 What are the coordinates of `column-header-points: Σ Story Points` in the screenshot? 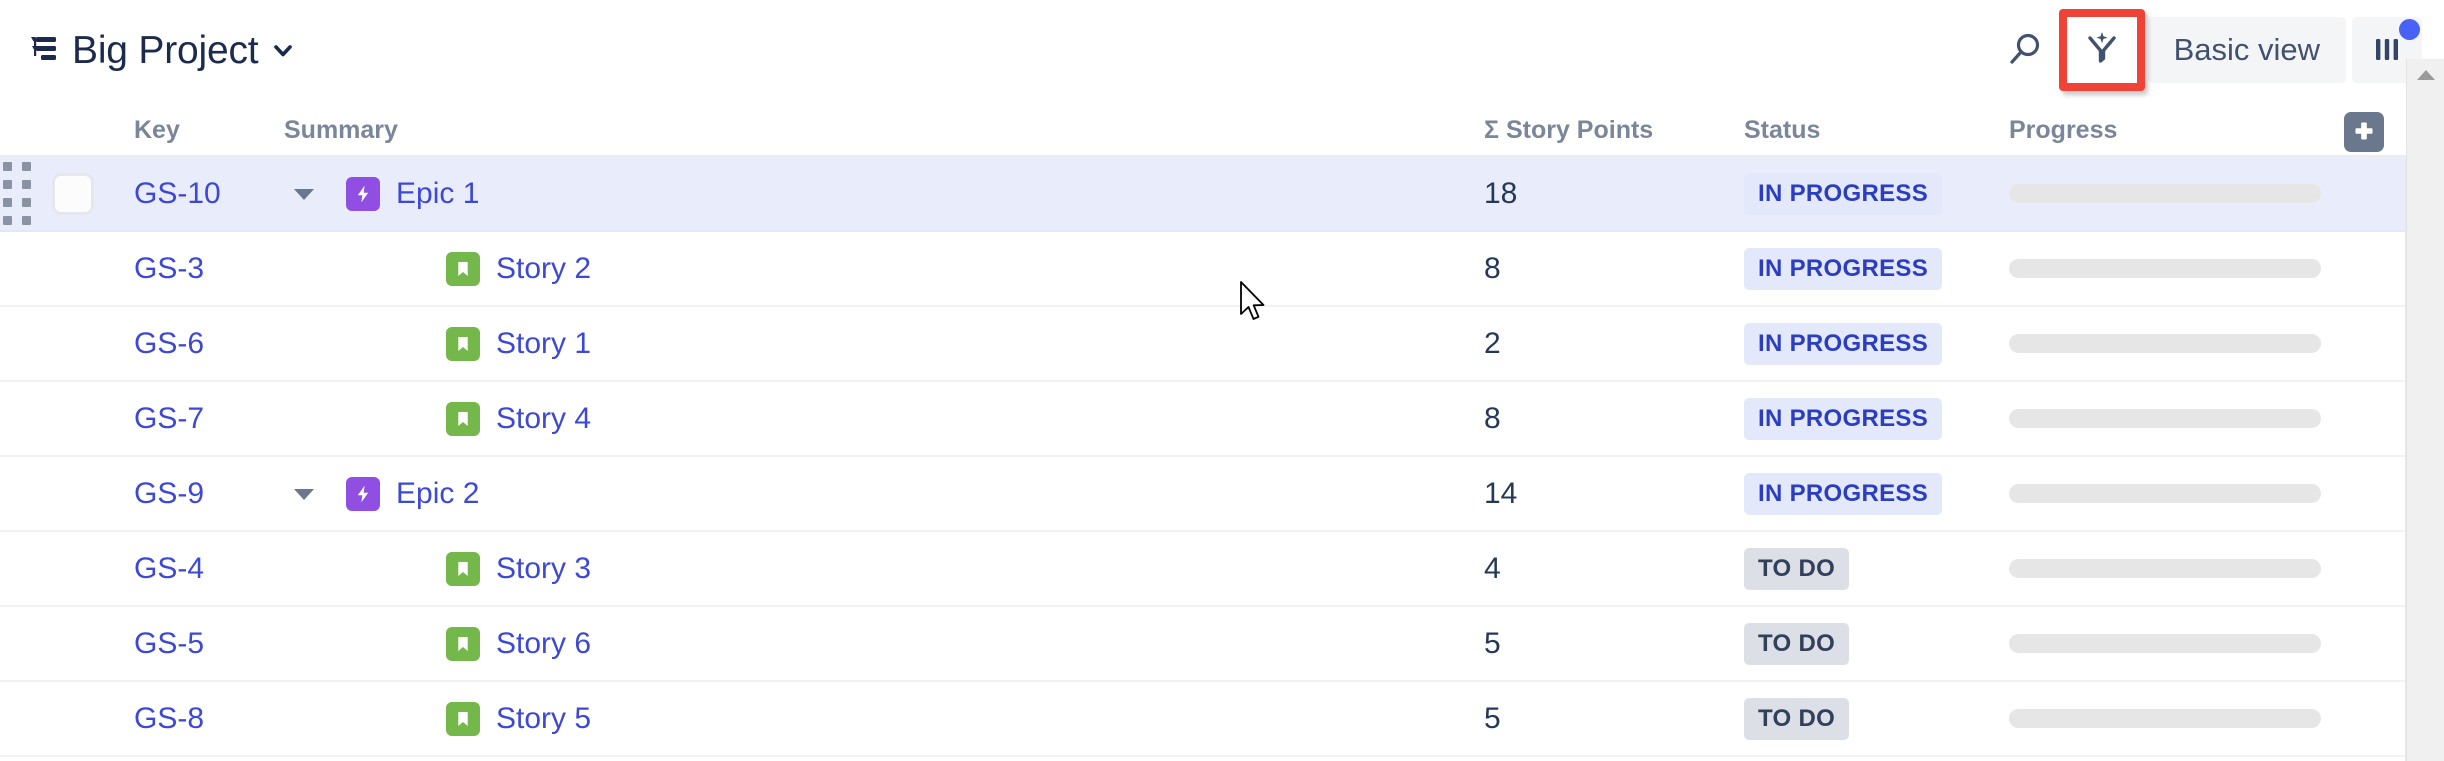 It's located at (1614, 135).